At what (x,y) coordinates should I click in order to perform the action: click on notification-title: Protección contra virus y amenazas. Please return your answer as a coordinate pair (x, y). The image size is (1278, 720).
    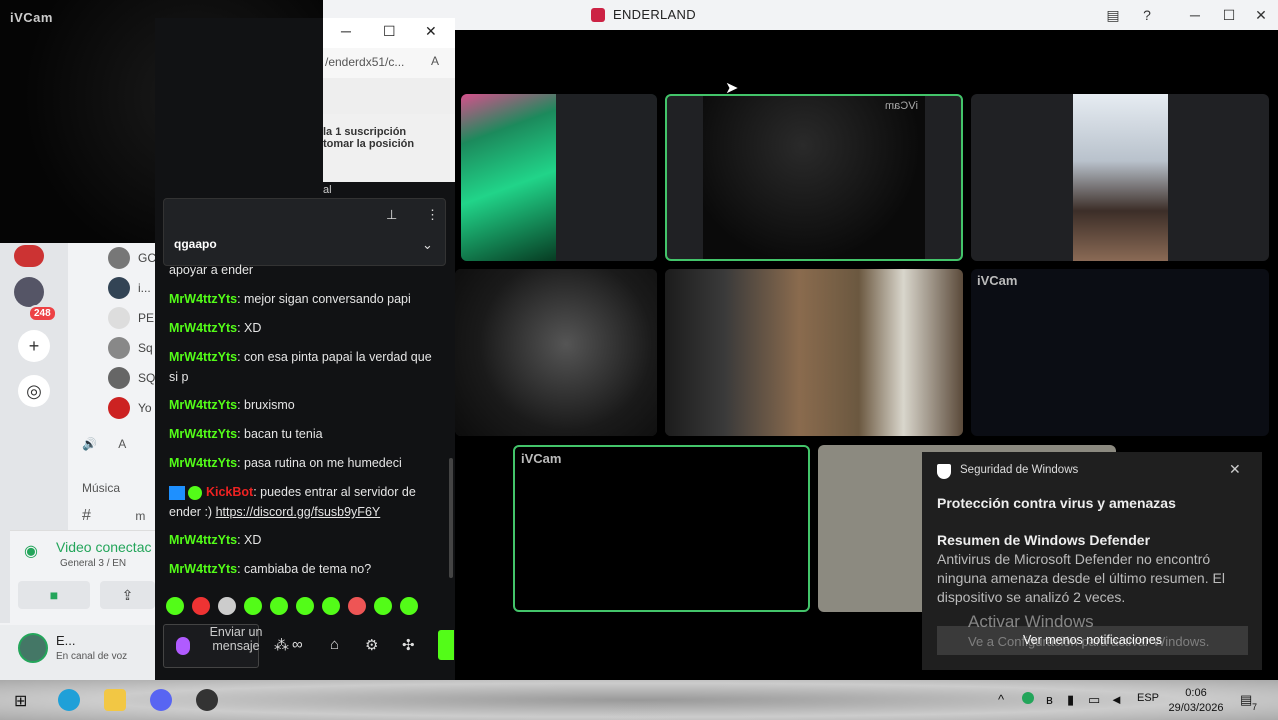
    Looking at the image, I should click on (1056, 503).